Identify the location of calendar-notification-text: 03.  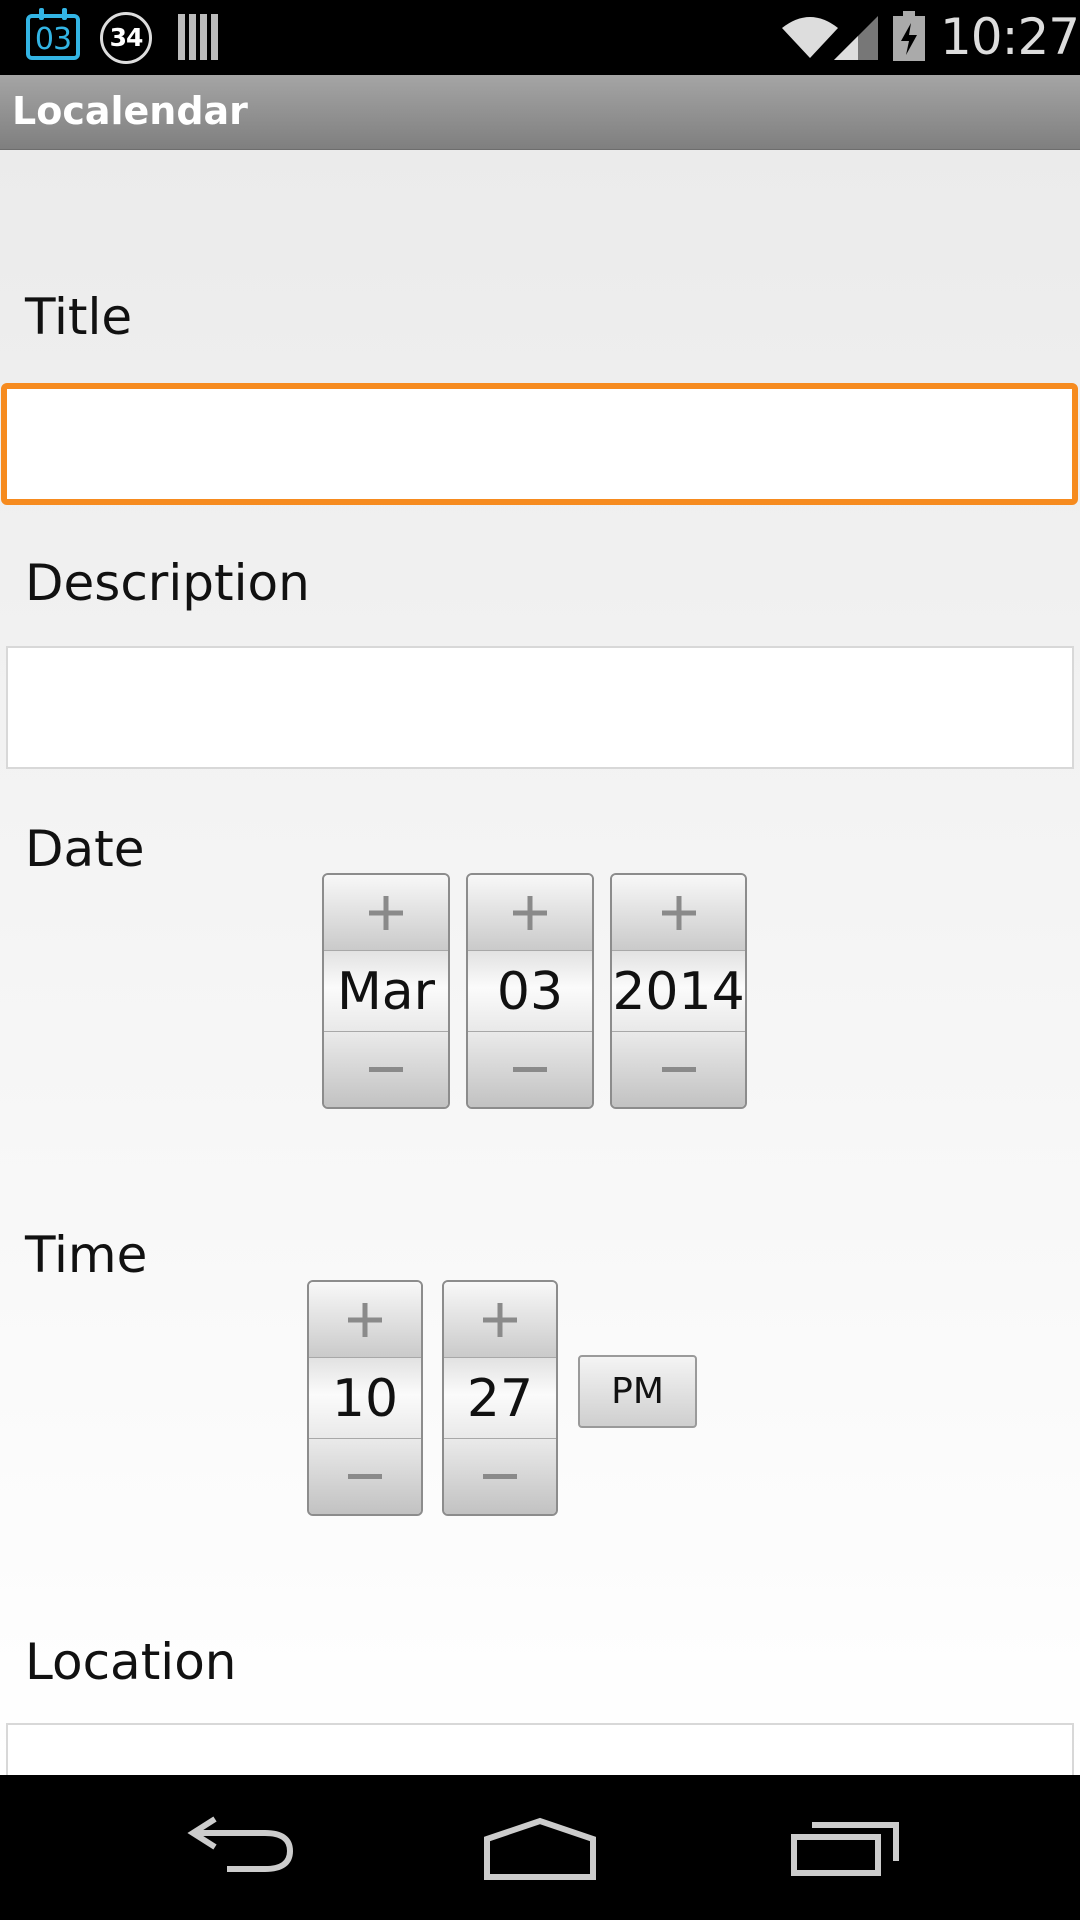
(53, 39).